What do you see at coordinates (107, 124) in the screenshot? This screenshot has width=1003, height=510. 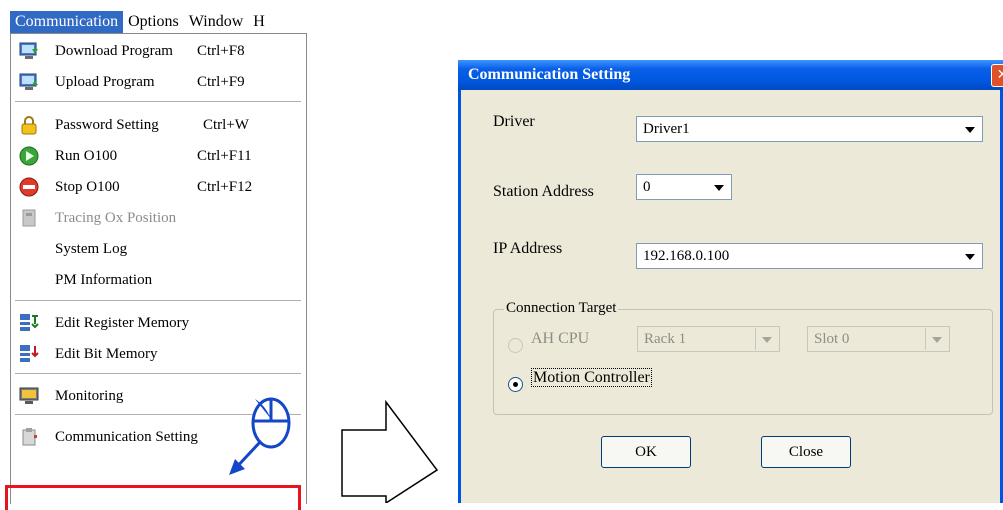 I see `menu-item-label: Password Setting` at bounding box center [107, 124].